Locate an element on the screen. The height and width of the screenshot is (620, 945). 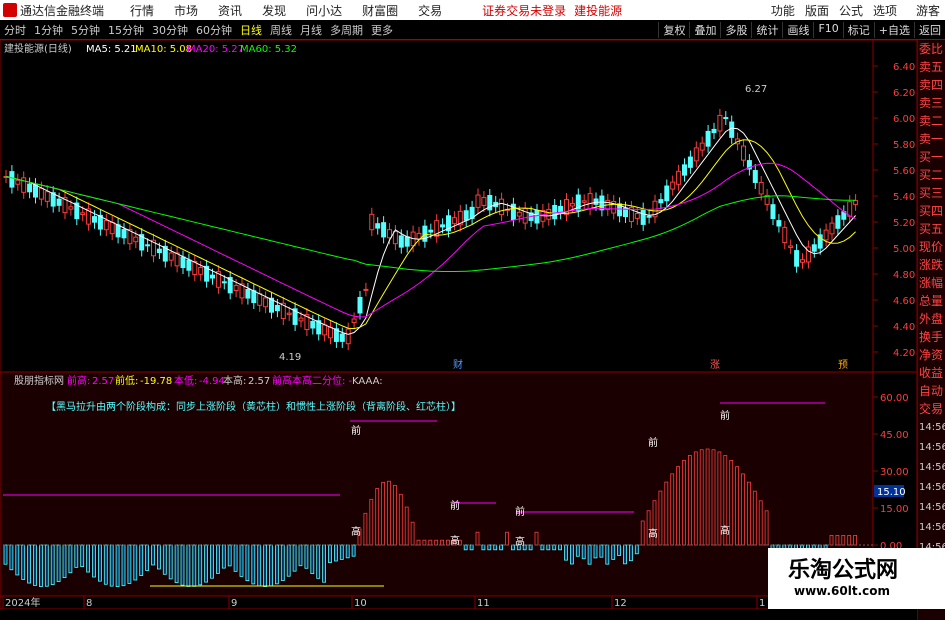
btn-tongji: 统计 is located at coordinates (766, 29).